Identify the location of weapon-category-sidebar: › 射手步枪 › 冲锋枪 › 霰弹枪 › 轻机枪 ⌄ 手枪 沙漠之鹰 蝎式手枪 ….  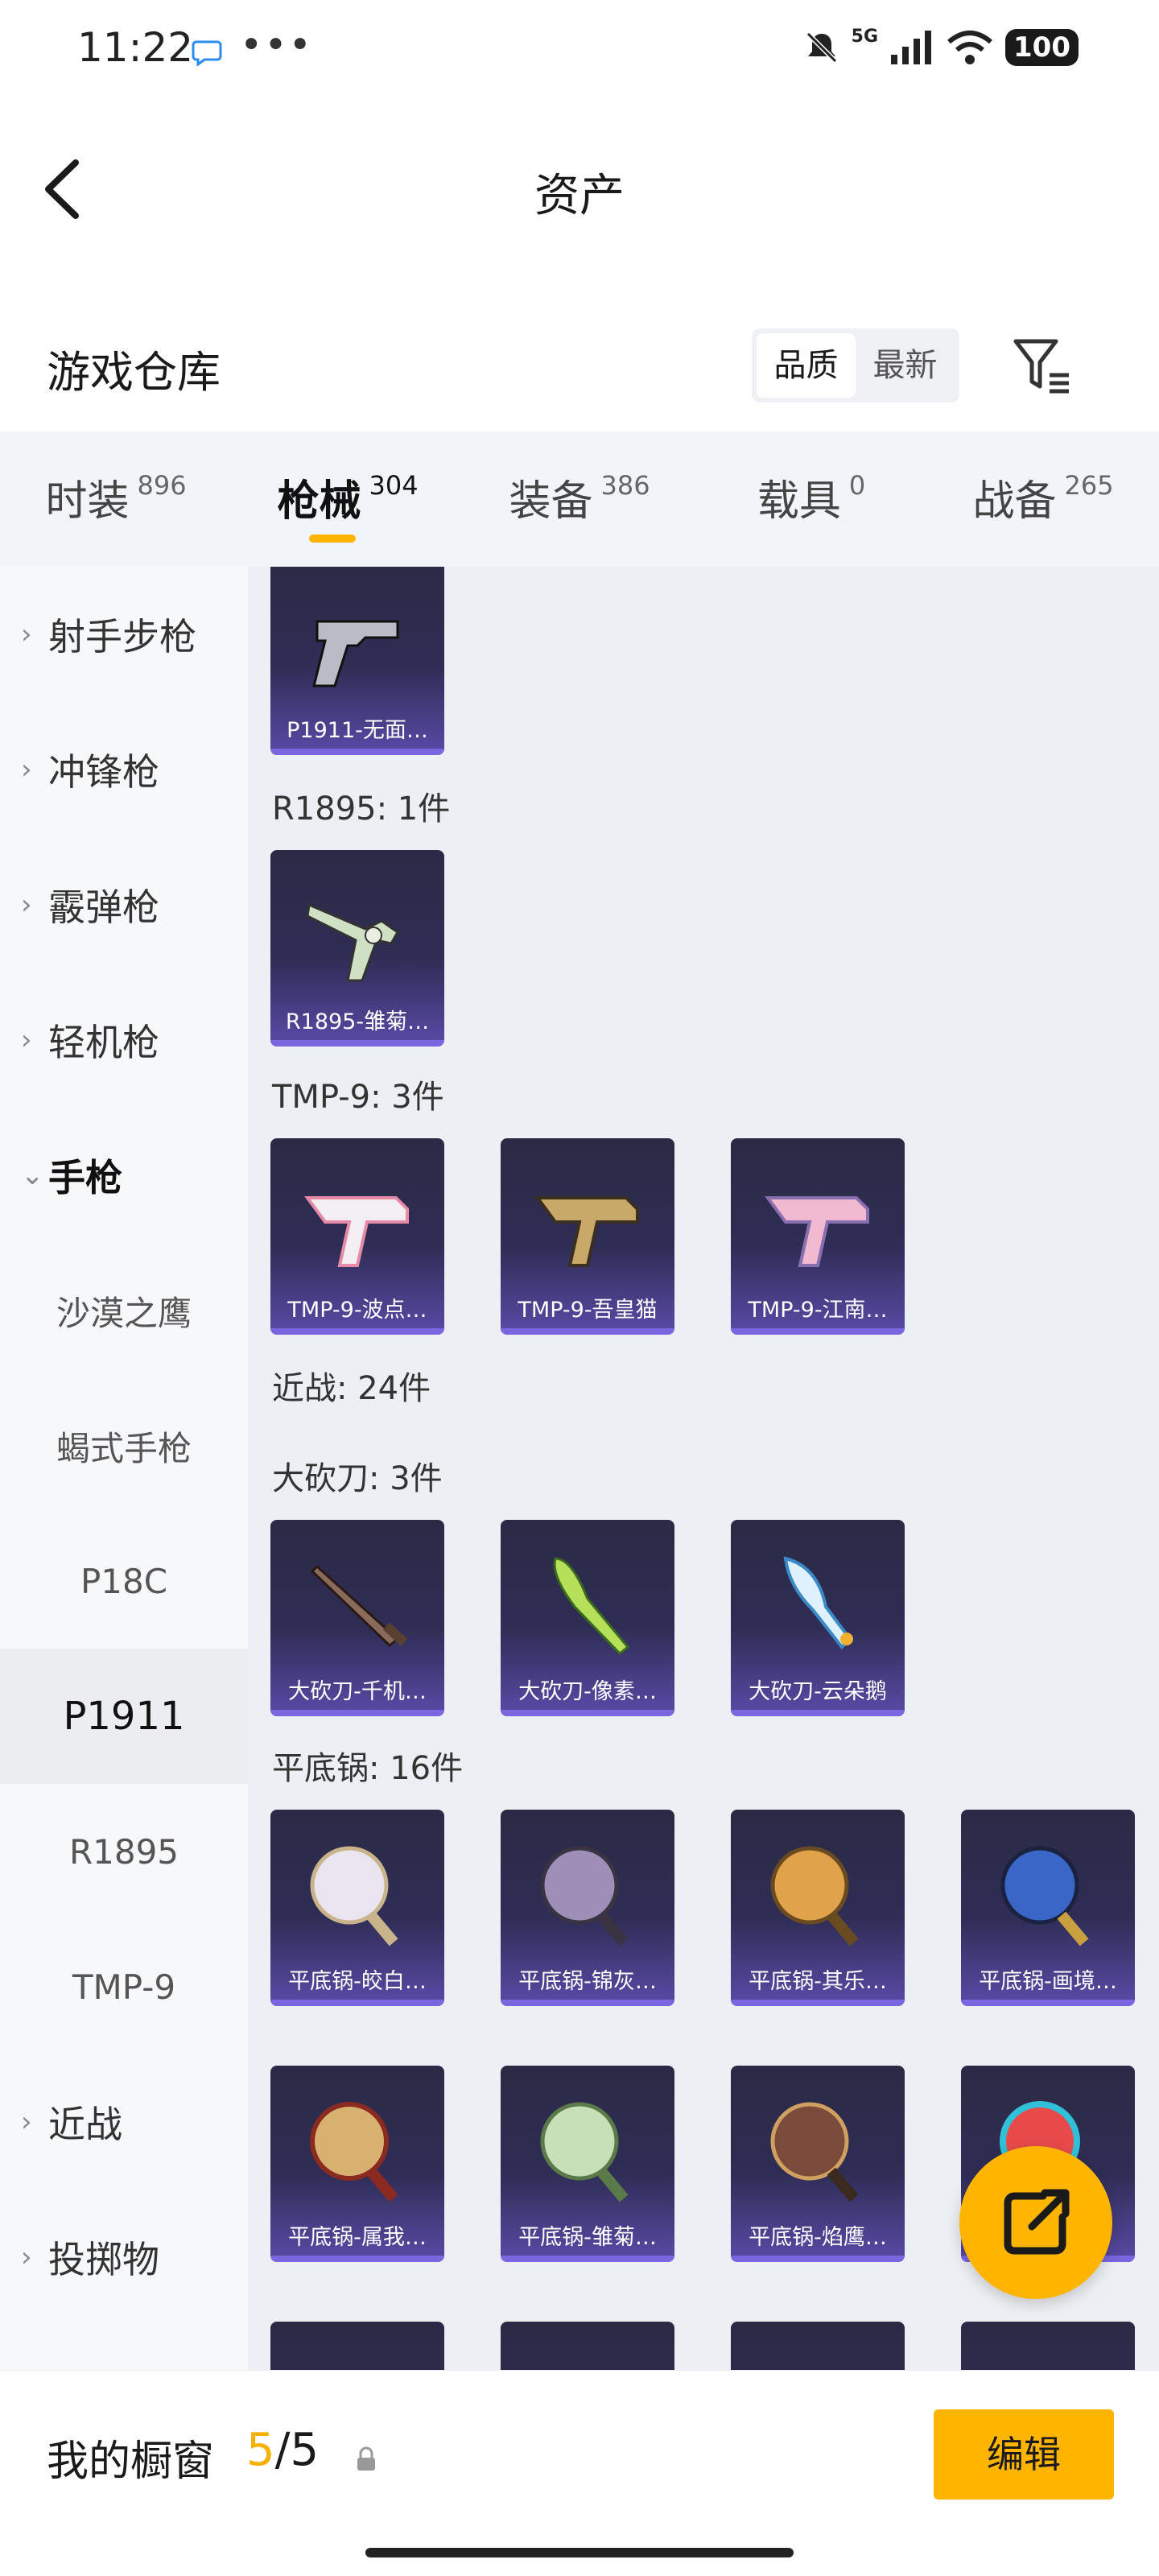
(124, 1468).